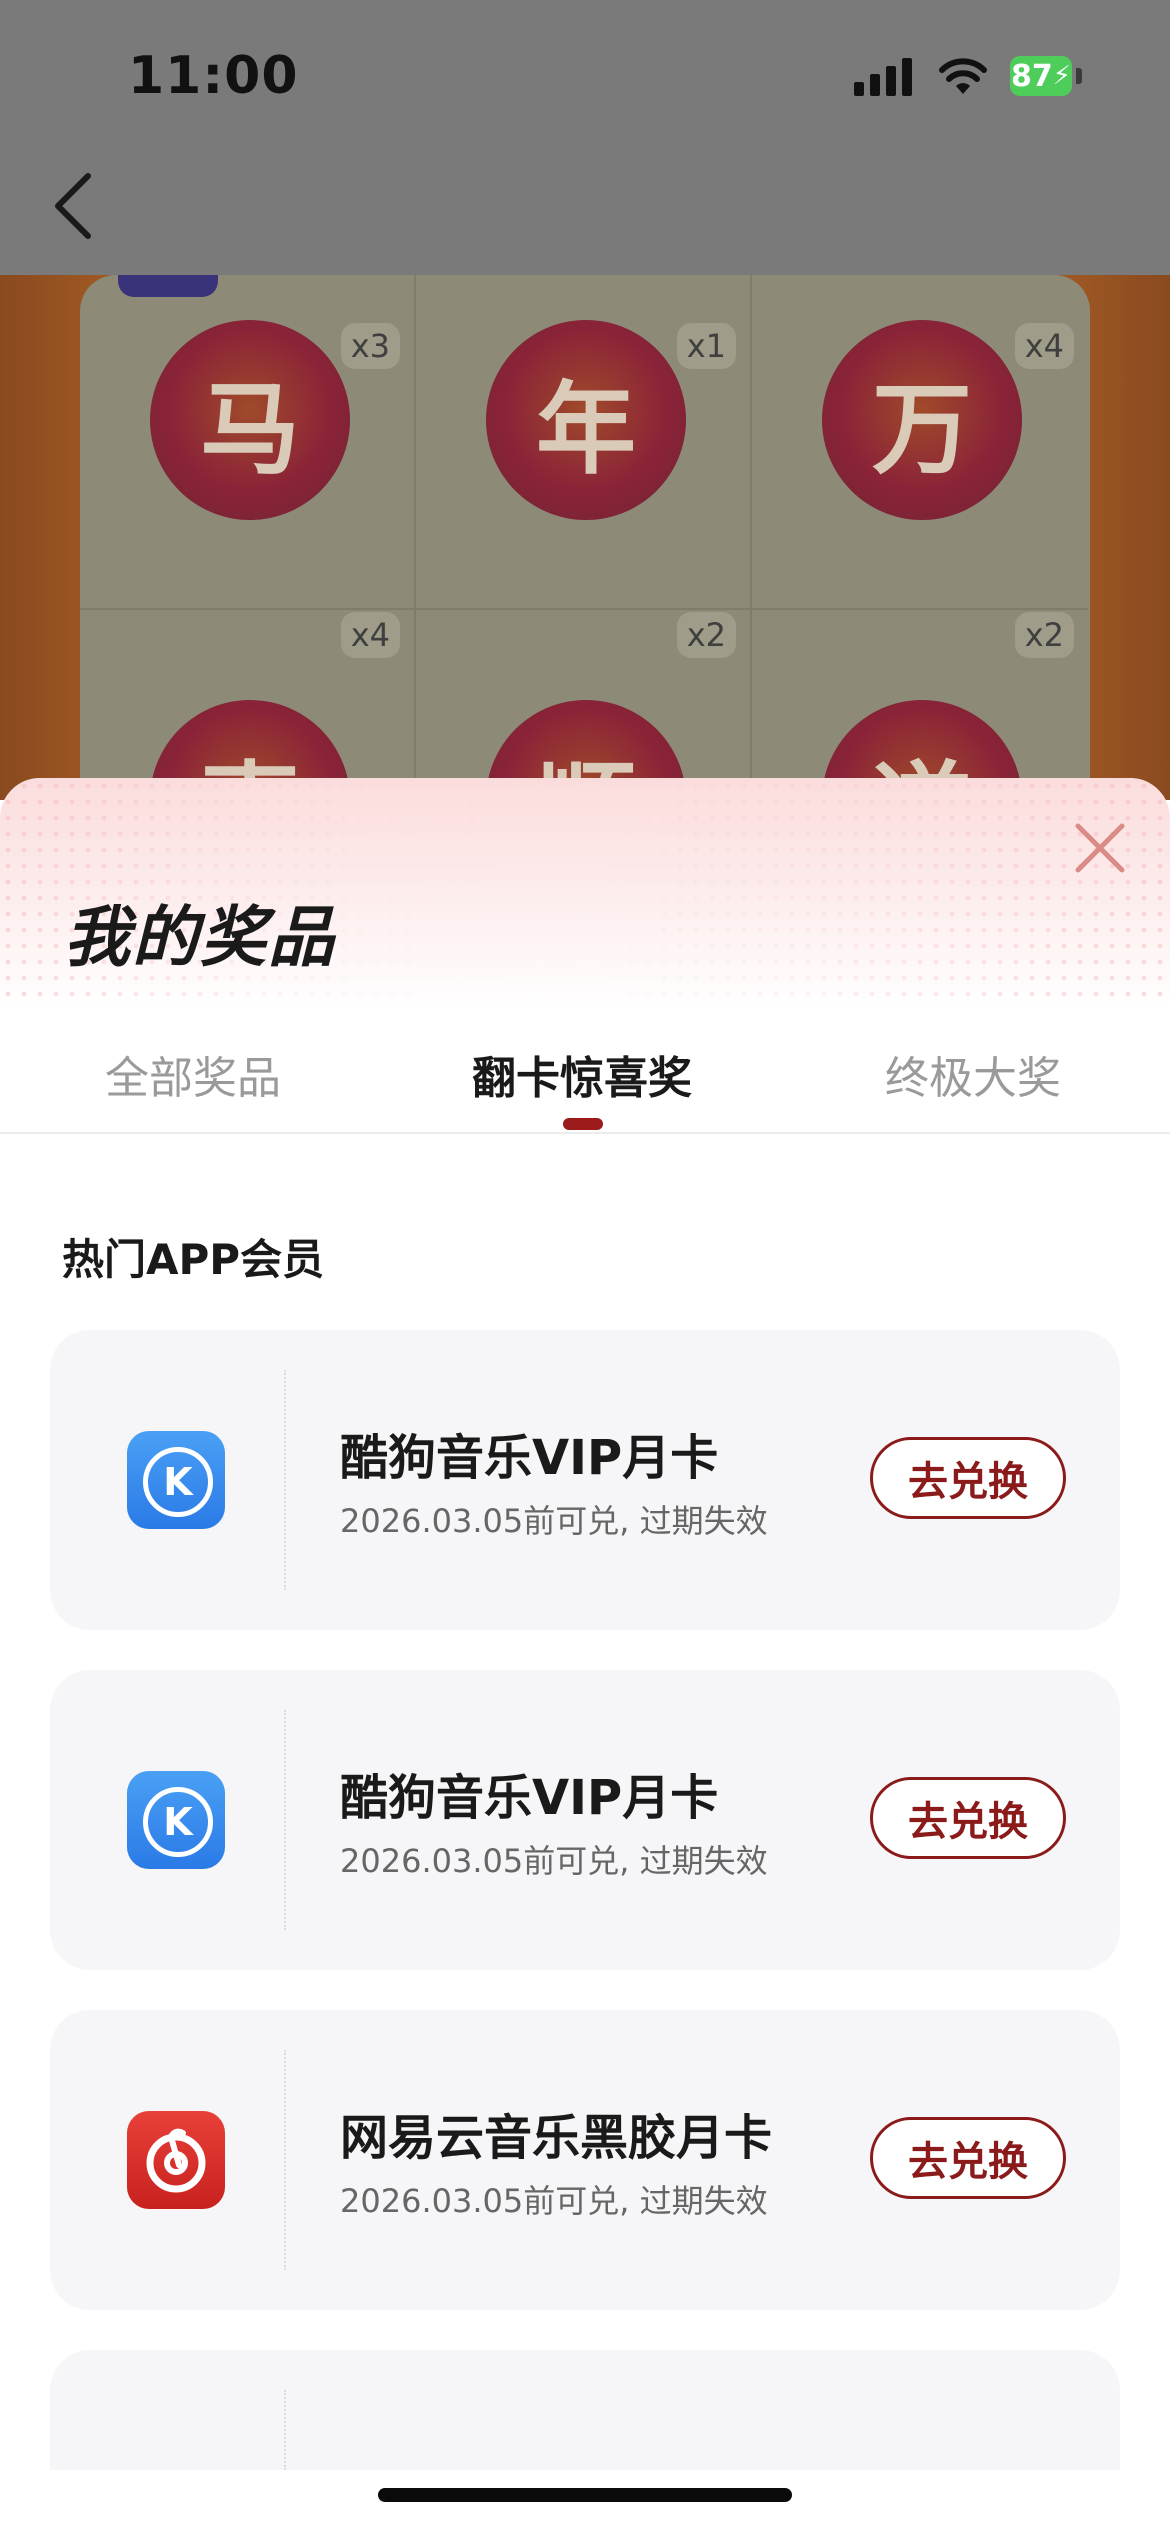  I want to click on back-arrow-icon, so click(75, 205).